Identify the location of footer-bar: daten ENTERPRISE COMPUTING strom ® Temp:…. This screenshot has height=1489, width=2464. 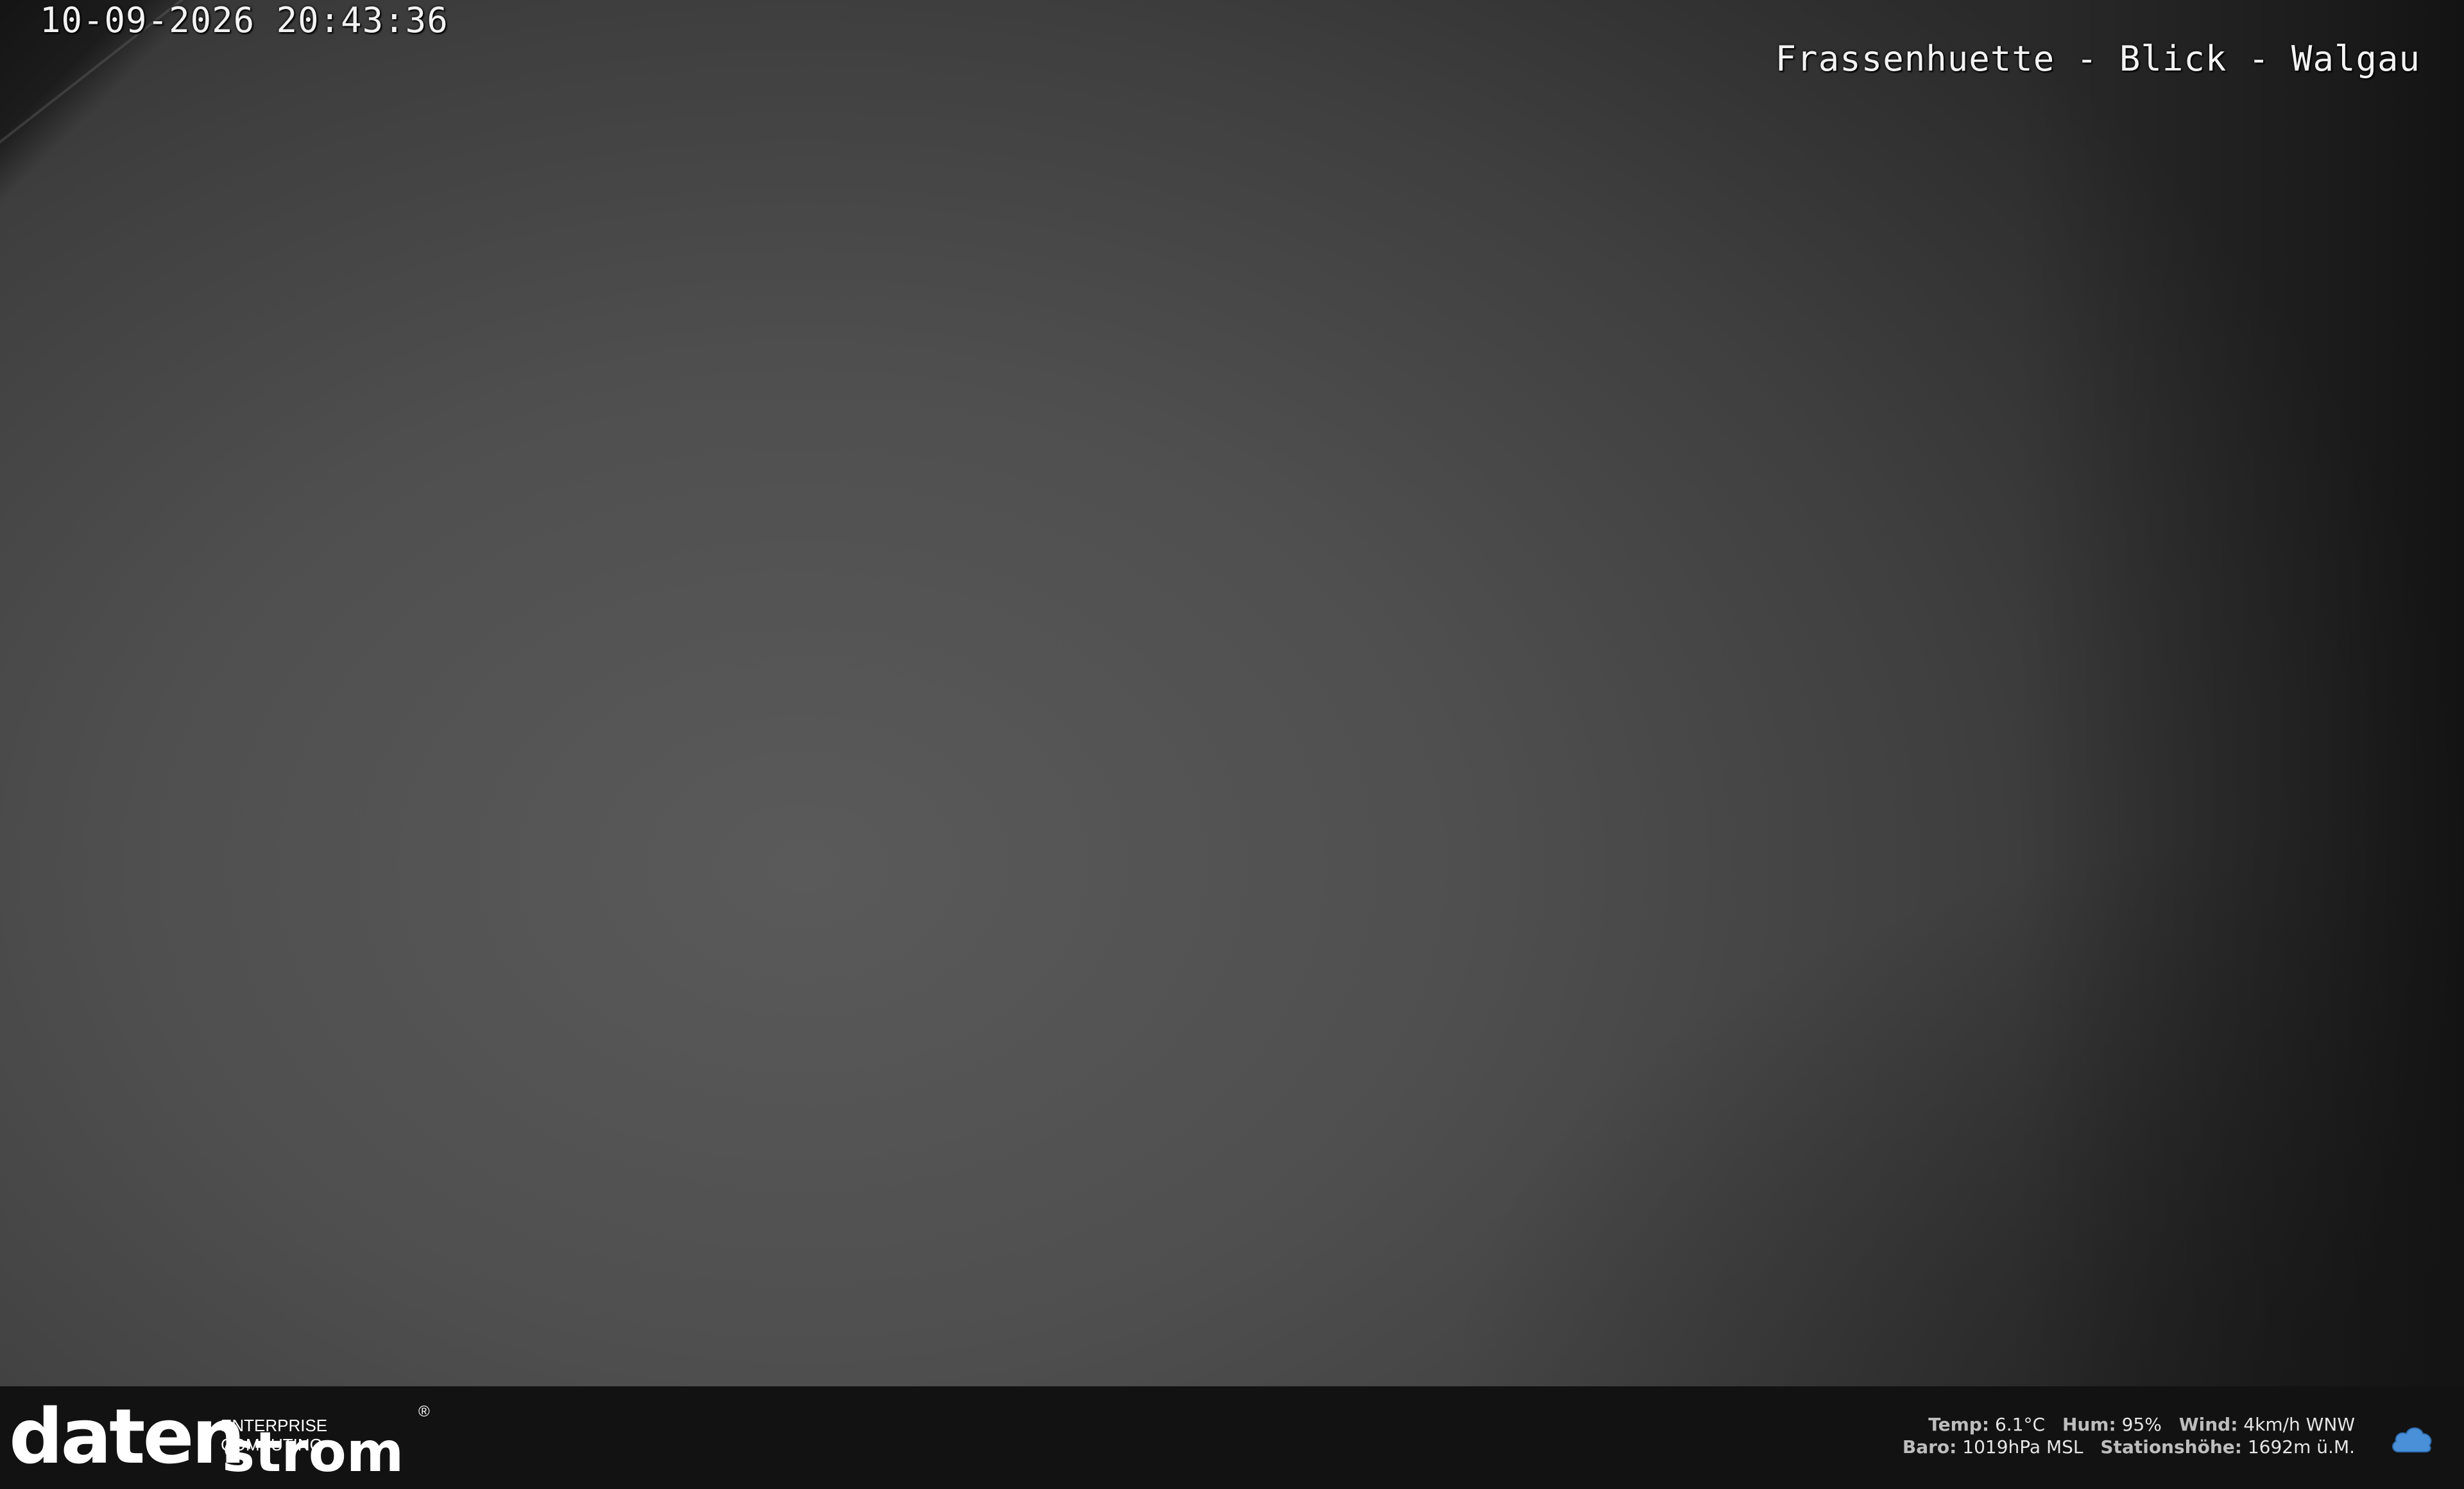
(1232, 1438).